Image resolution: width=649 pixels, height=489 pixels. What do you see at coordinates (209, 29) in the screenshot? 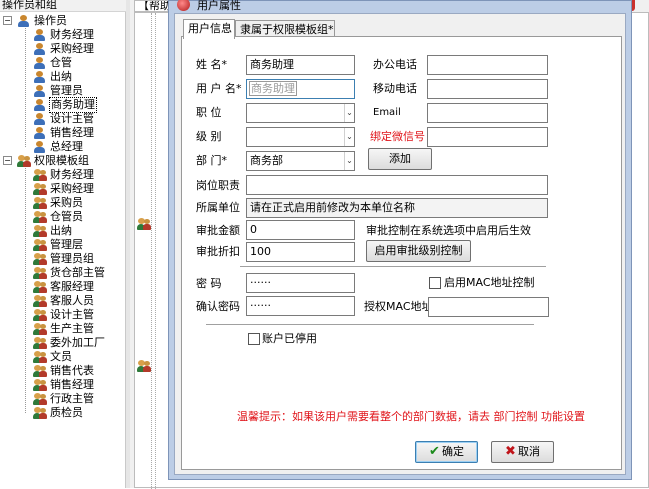
I see `tab-user-info: 用户信息` at bounding box center [209, 29].